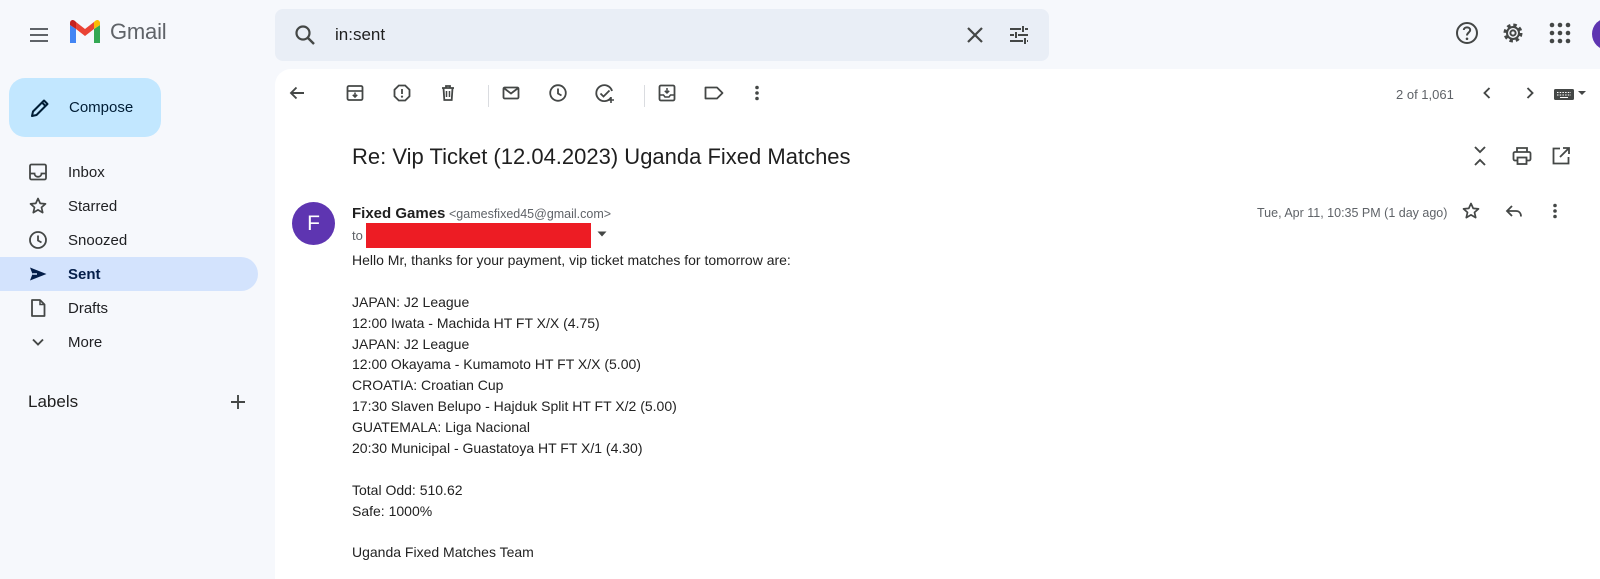 The height and width of the screenshot is (579, 1600). What do you see at coordinates (443, 552) in the screenshot?
I see `body-line: Uganda Fixed Matches Team` at bounding box center [443, 552].